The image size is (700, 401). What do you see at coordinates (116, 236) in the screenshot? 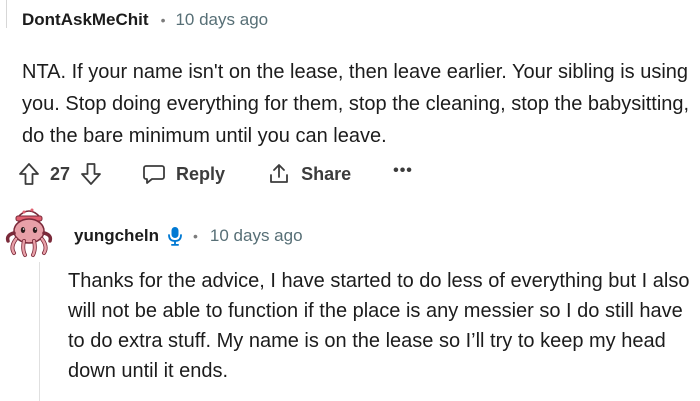
I see `reply-author: yungcheln` at bounding box center [116, 236].